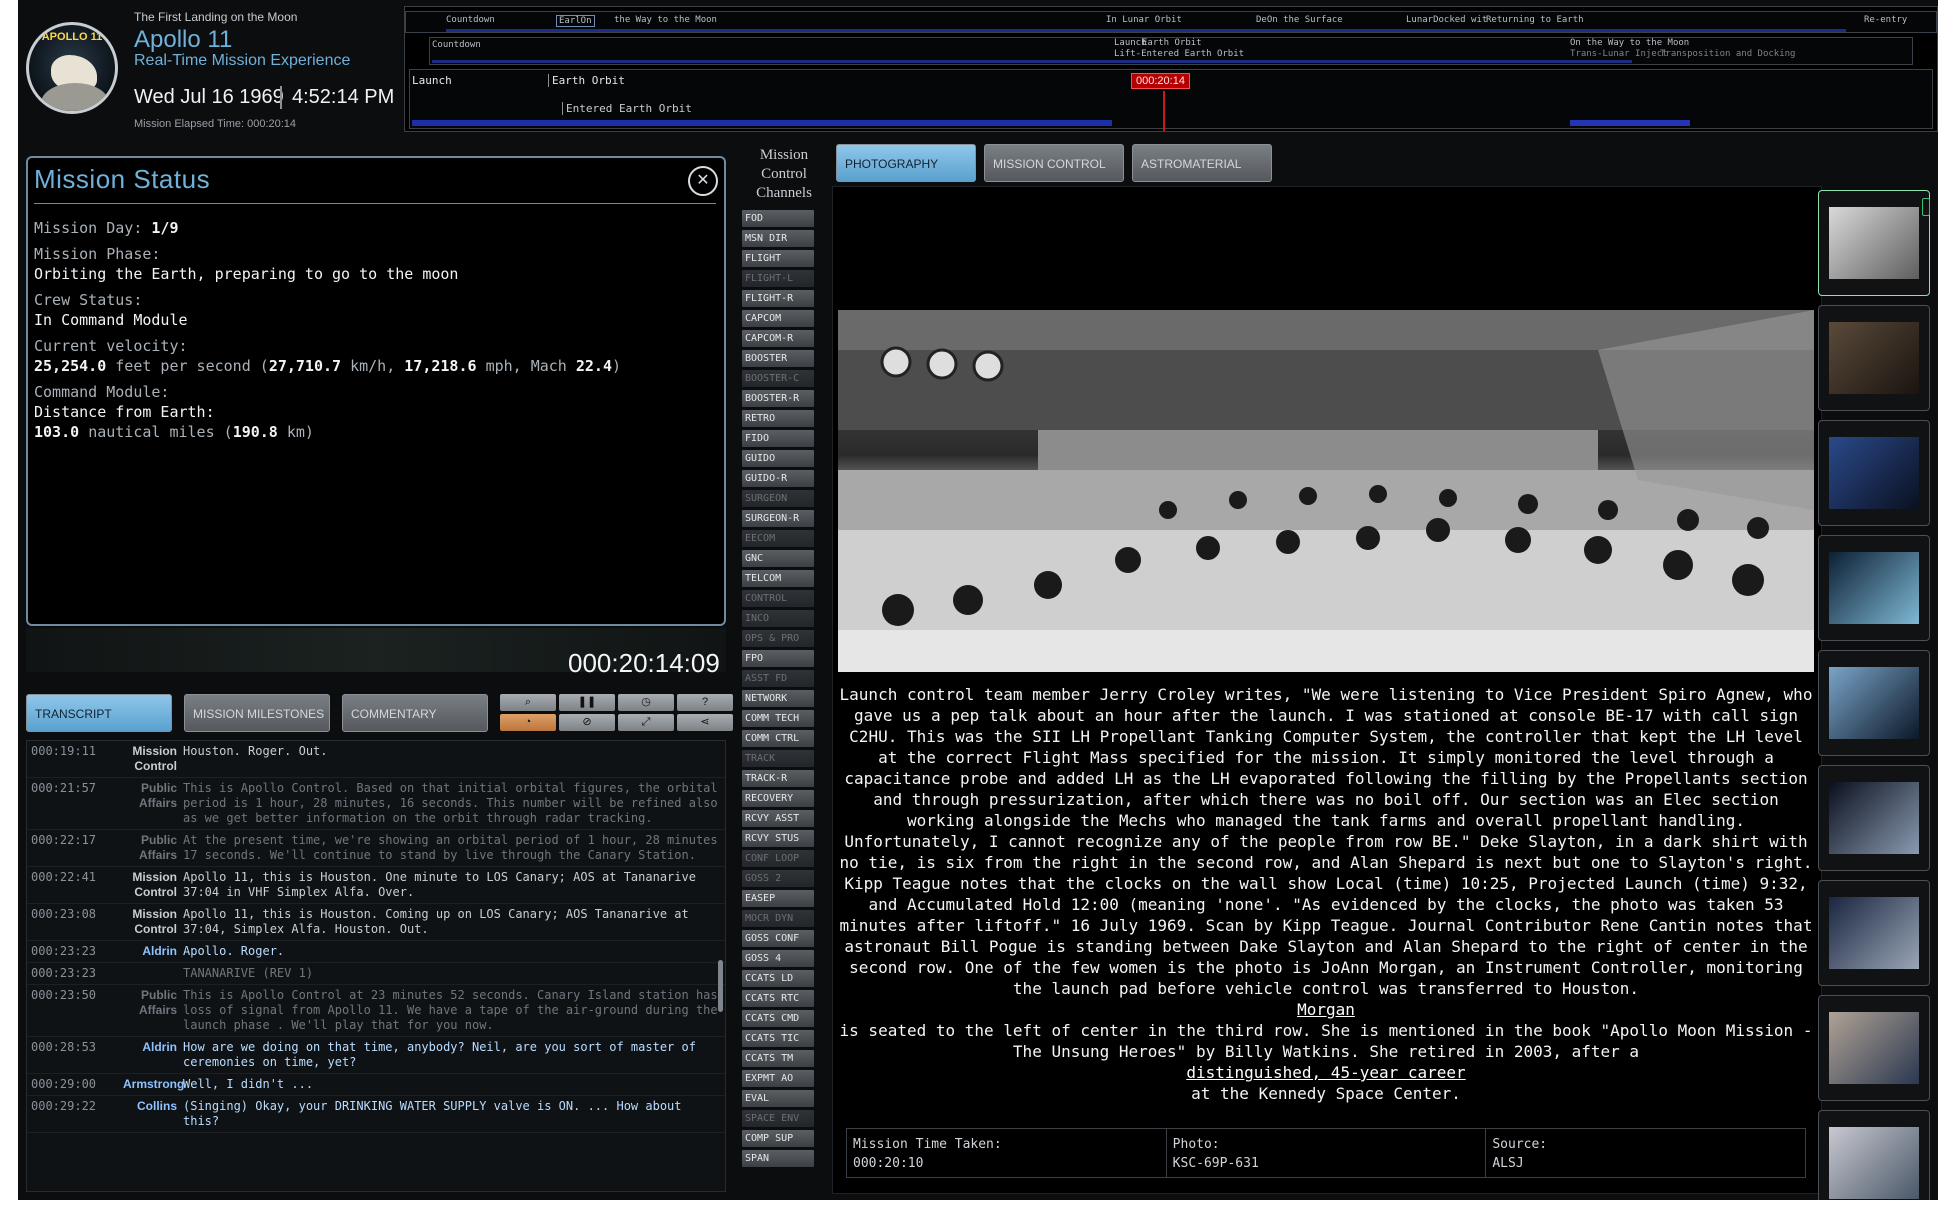 This screenshot has width=1938, height=1222. I want to click on channel-button: FIDO, so click(778, 438).